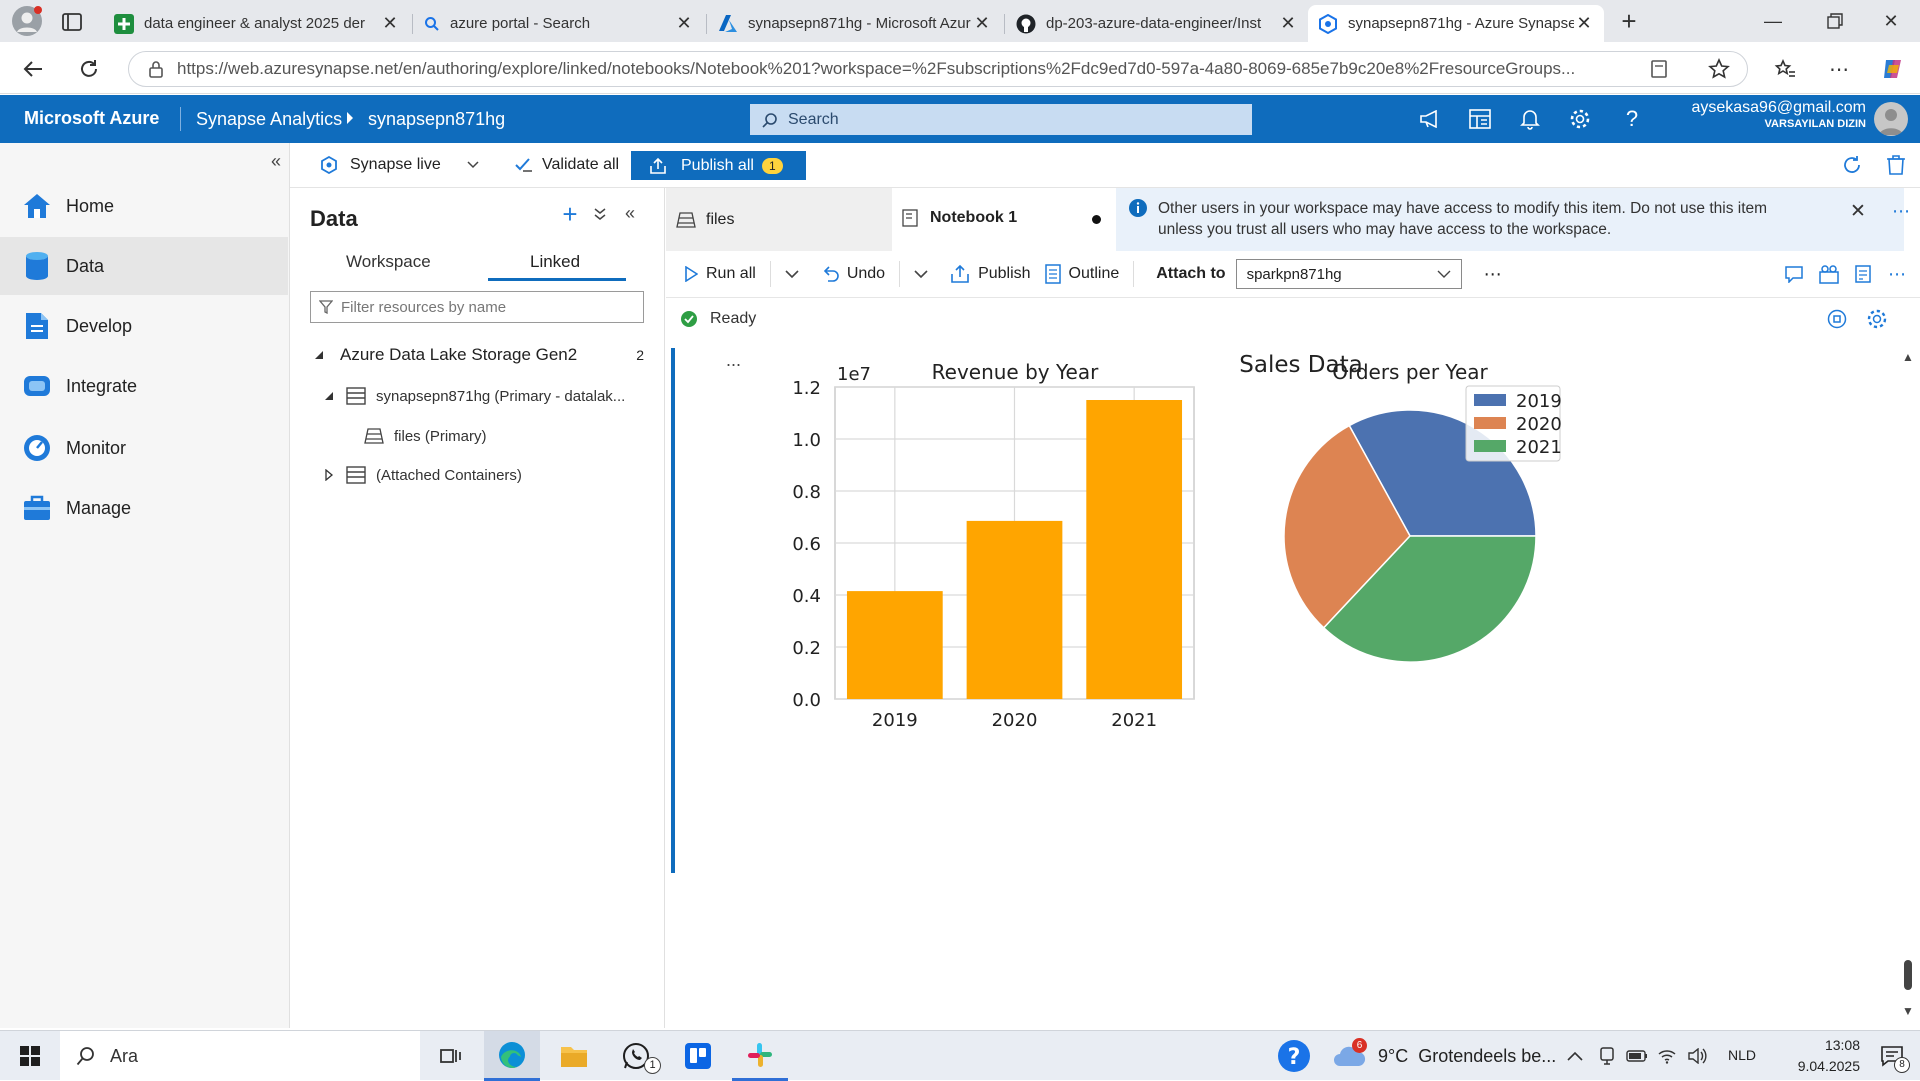  I want to click on browser-tab-synapse: synapsepn871hg - Azure Synapse ✕, so click(1456, 23).